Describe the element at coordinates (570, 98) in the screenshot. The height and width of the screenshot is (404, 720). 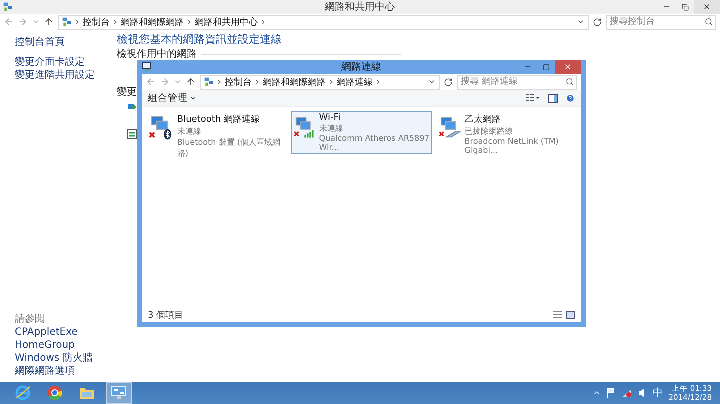
I see `help-icon` at that location.